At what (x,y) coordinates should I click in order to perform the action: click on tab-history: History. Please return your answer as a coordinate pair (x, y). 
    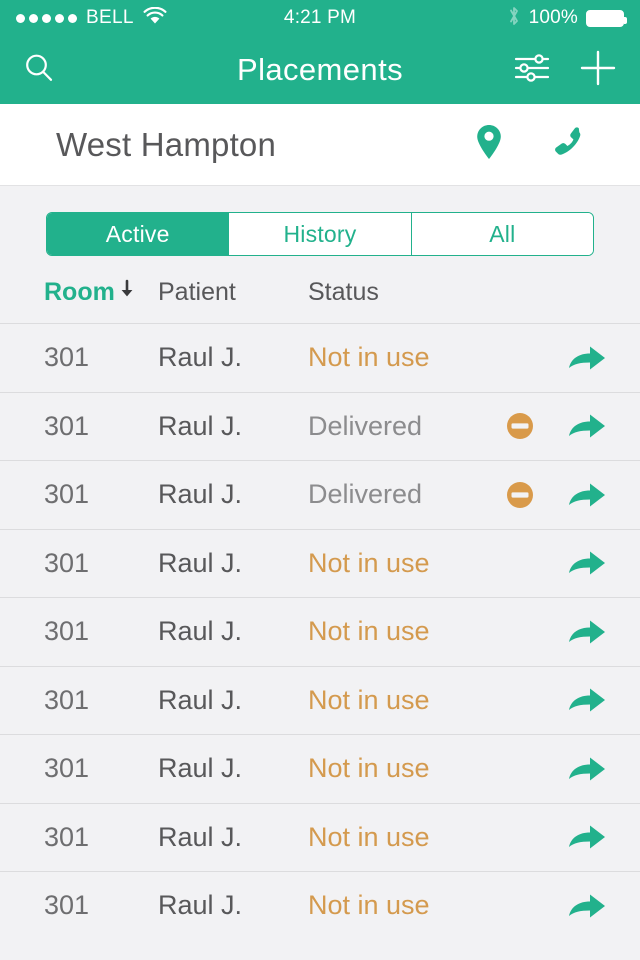
    Looking at the image, I should click on (320, 234).